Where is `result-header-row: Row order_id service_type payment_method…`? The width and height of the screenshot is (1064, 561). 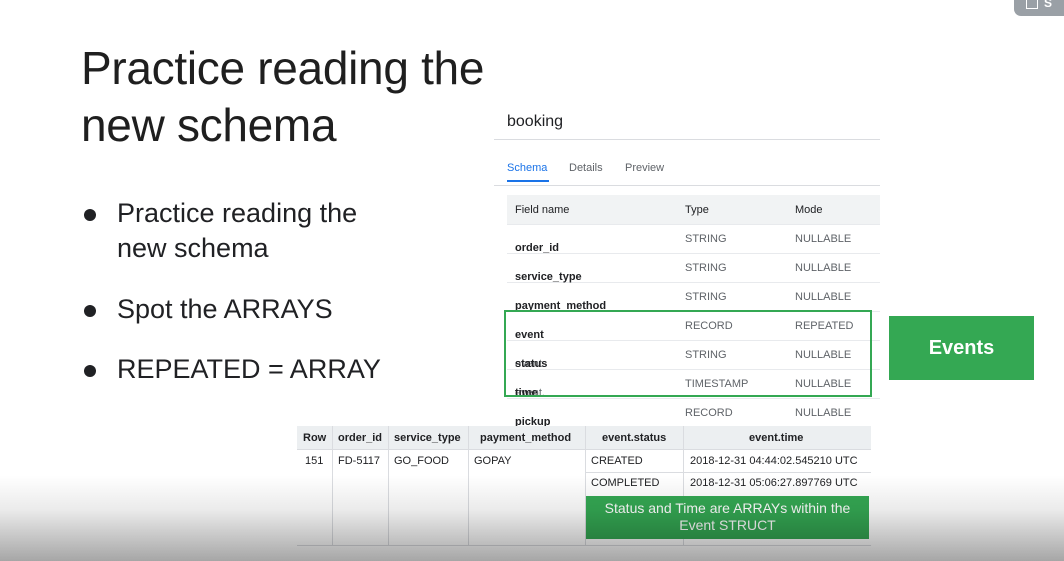
result-header-row: Row order_id service_type payment_method… is located at coordinates (584, 437).